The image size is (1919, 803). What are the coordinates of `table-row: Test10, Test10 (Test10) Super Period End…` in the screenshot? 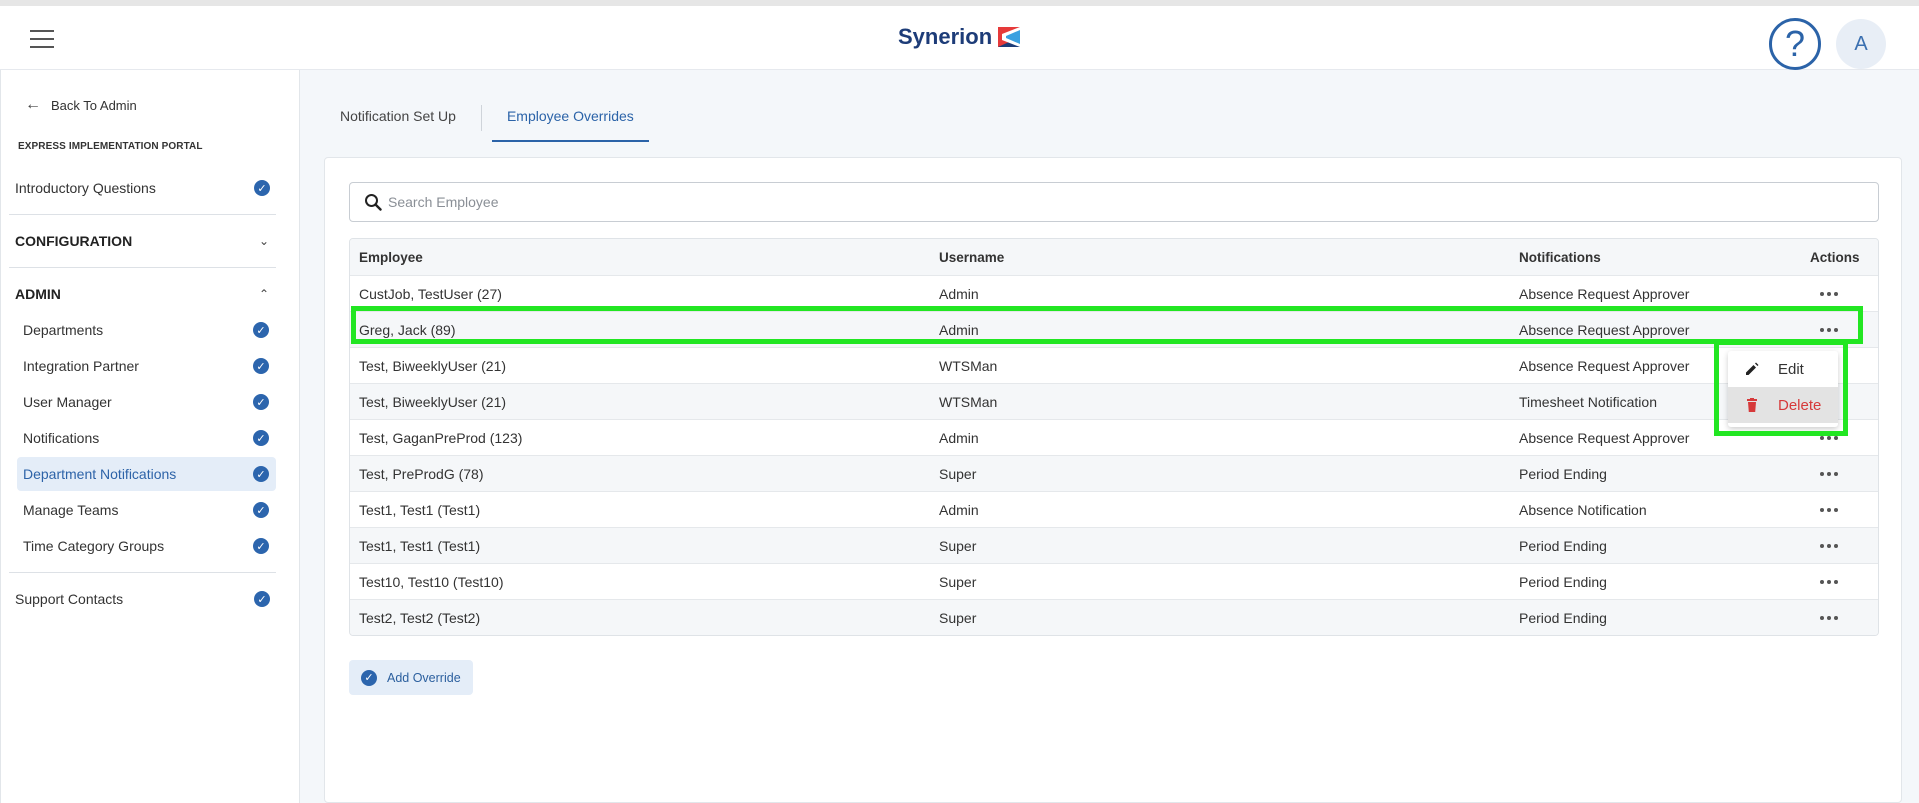 It's located at (1114, 581).